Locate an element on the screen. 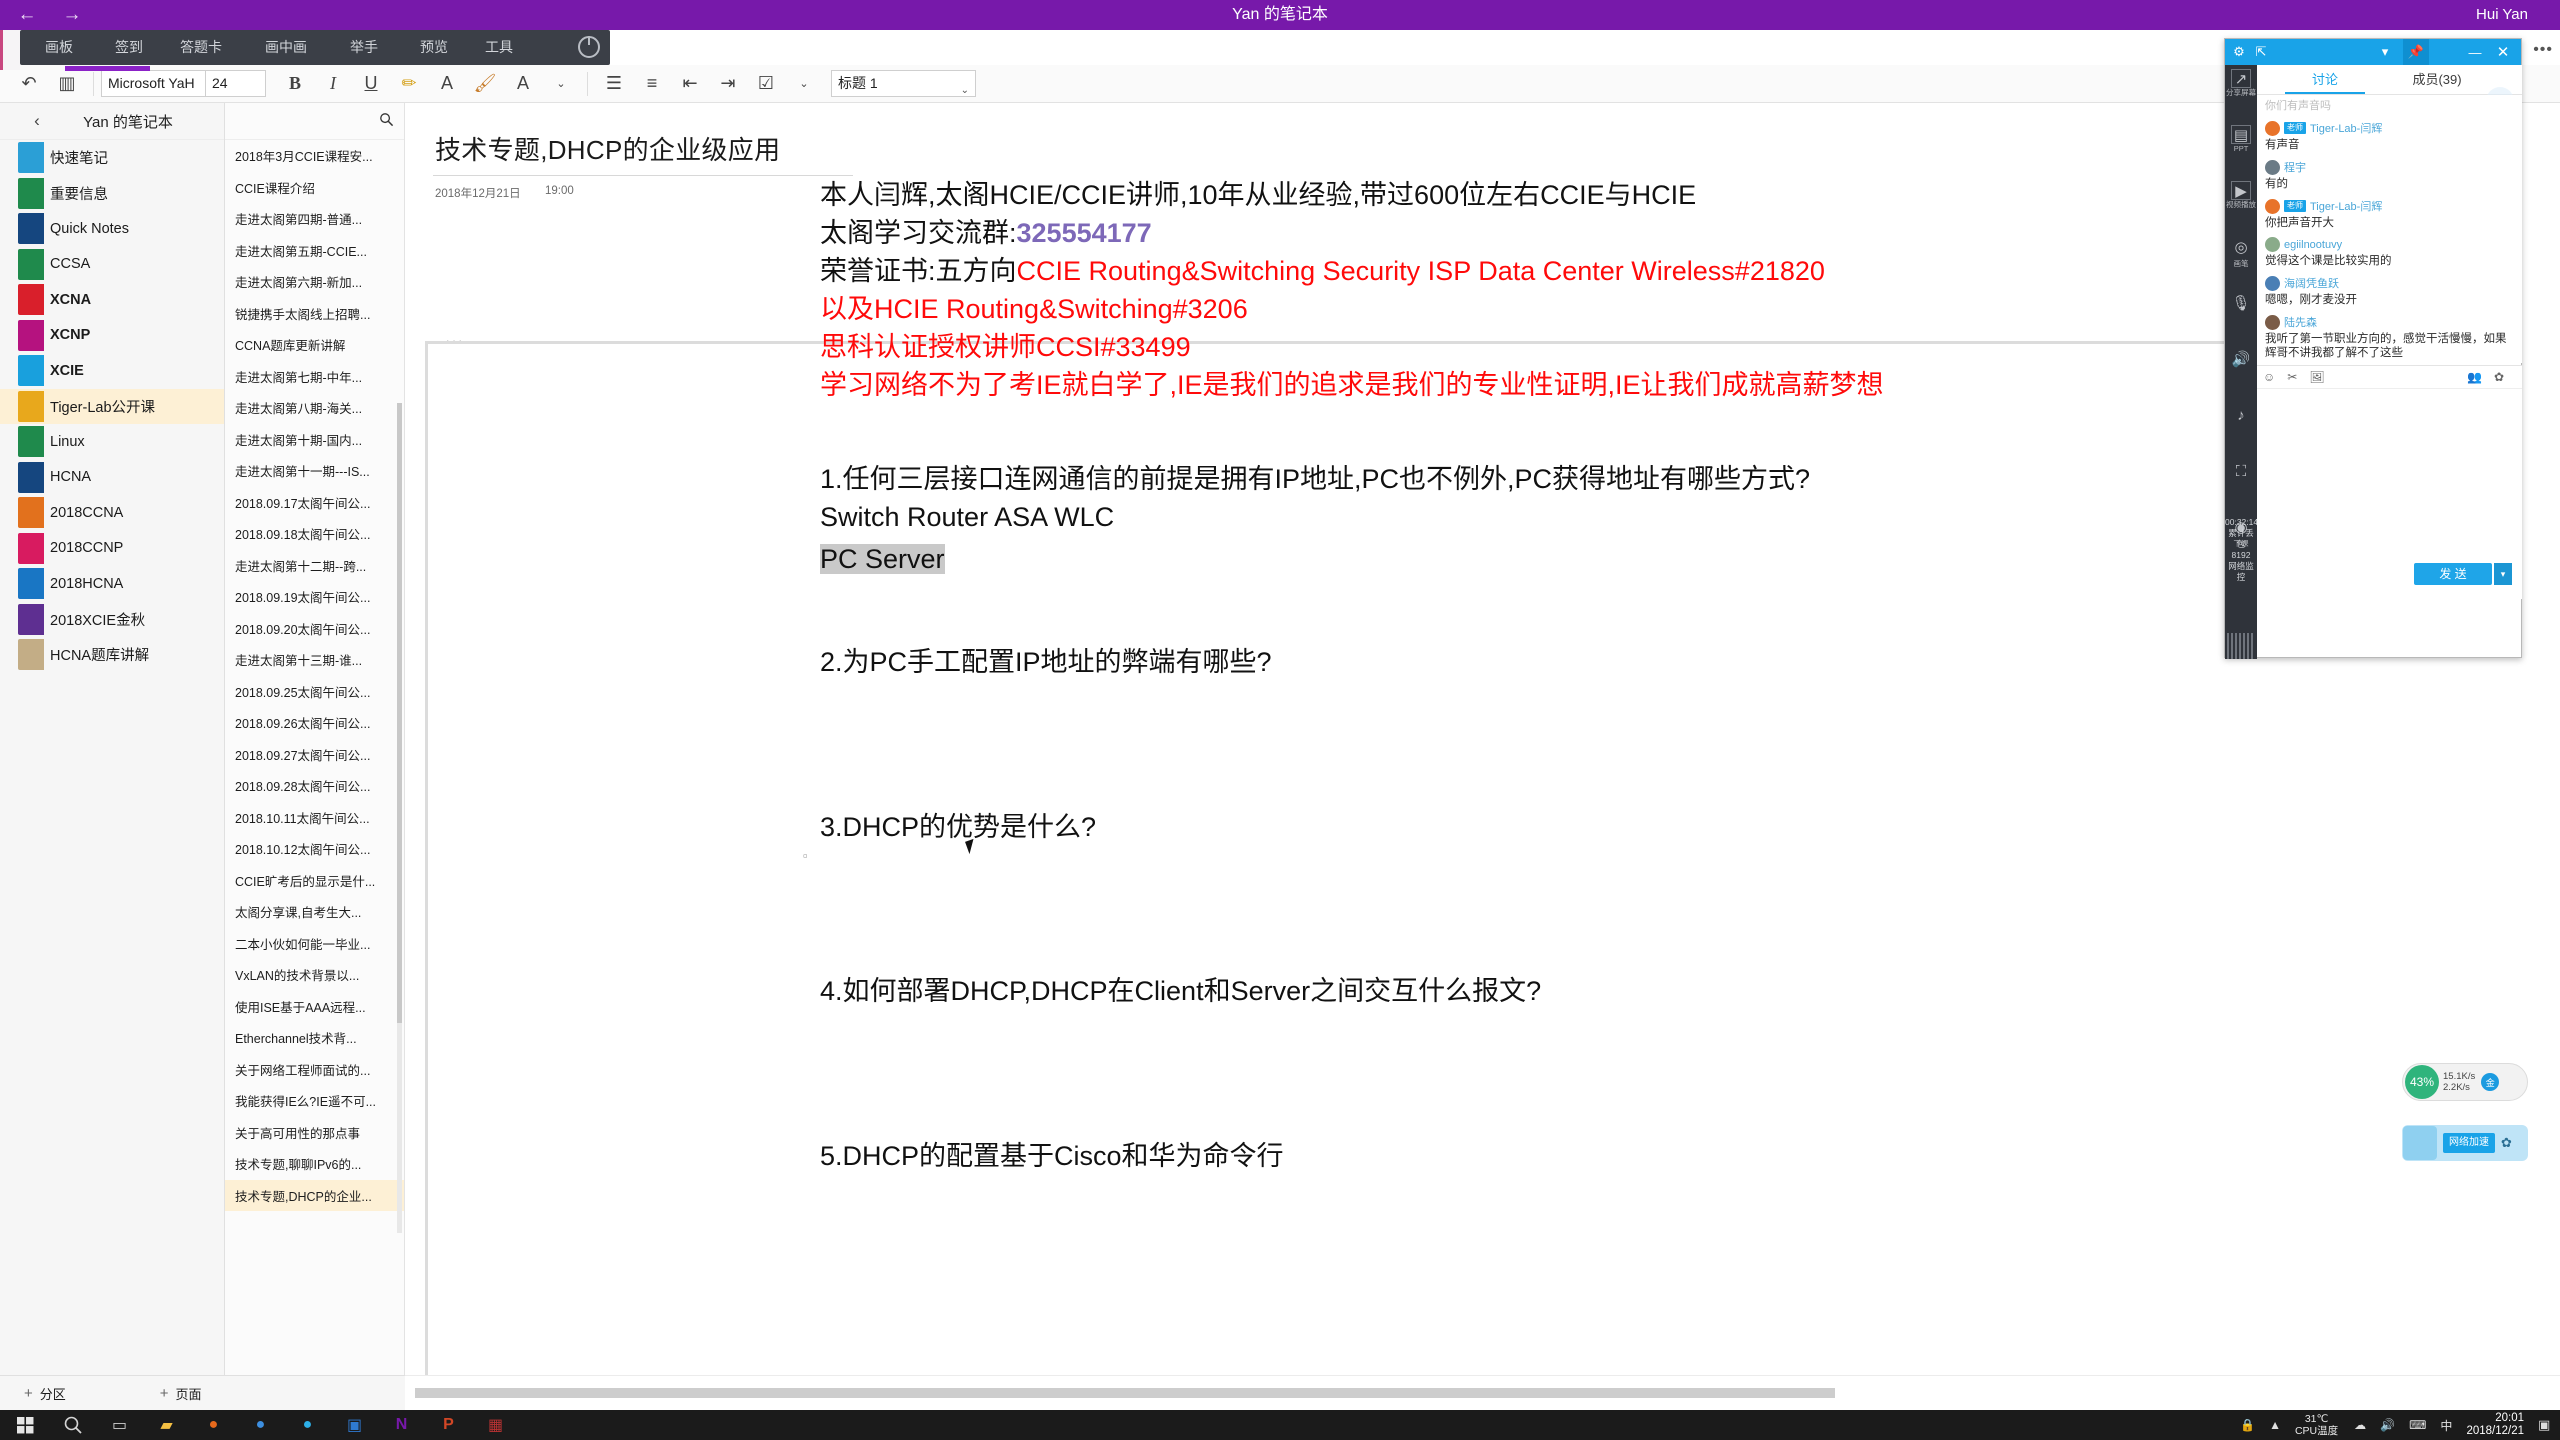  file-explorer-icon: ▰ is located at coordinates (166, 1425).